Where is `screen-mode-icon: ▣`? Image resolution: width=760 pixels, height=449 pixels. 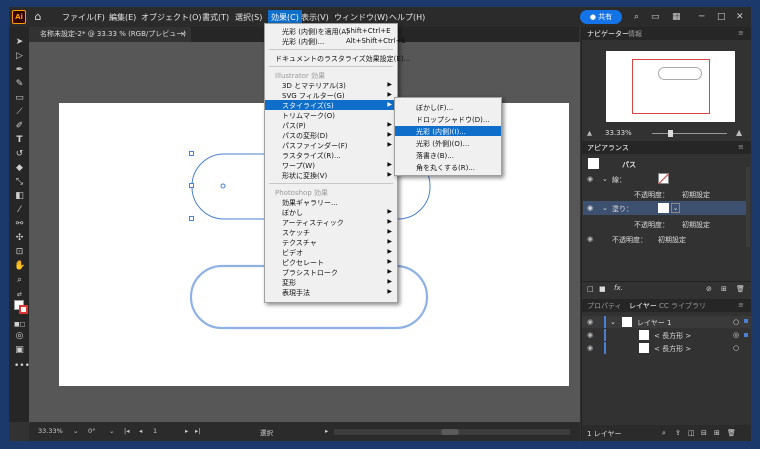 screen-mode-icon: ▣ is located at coordinates (19, 350).